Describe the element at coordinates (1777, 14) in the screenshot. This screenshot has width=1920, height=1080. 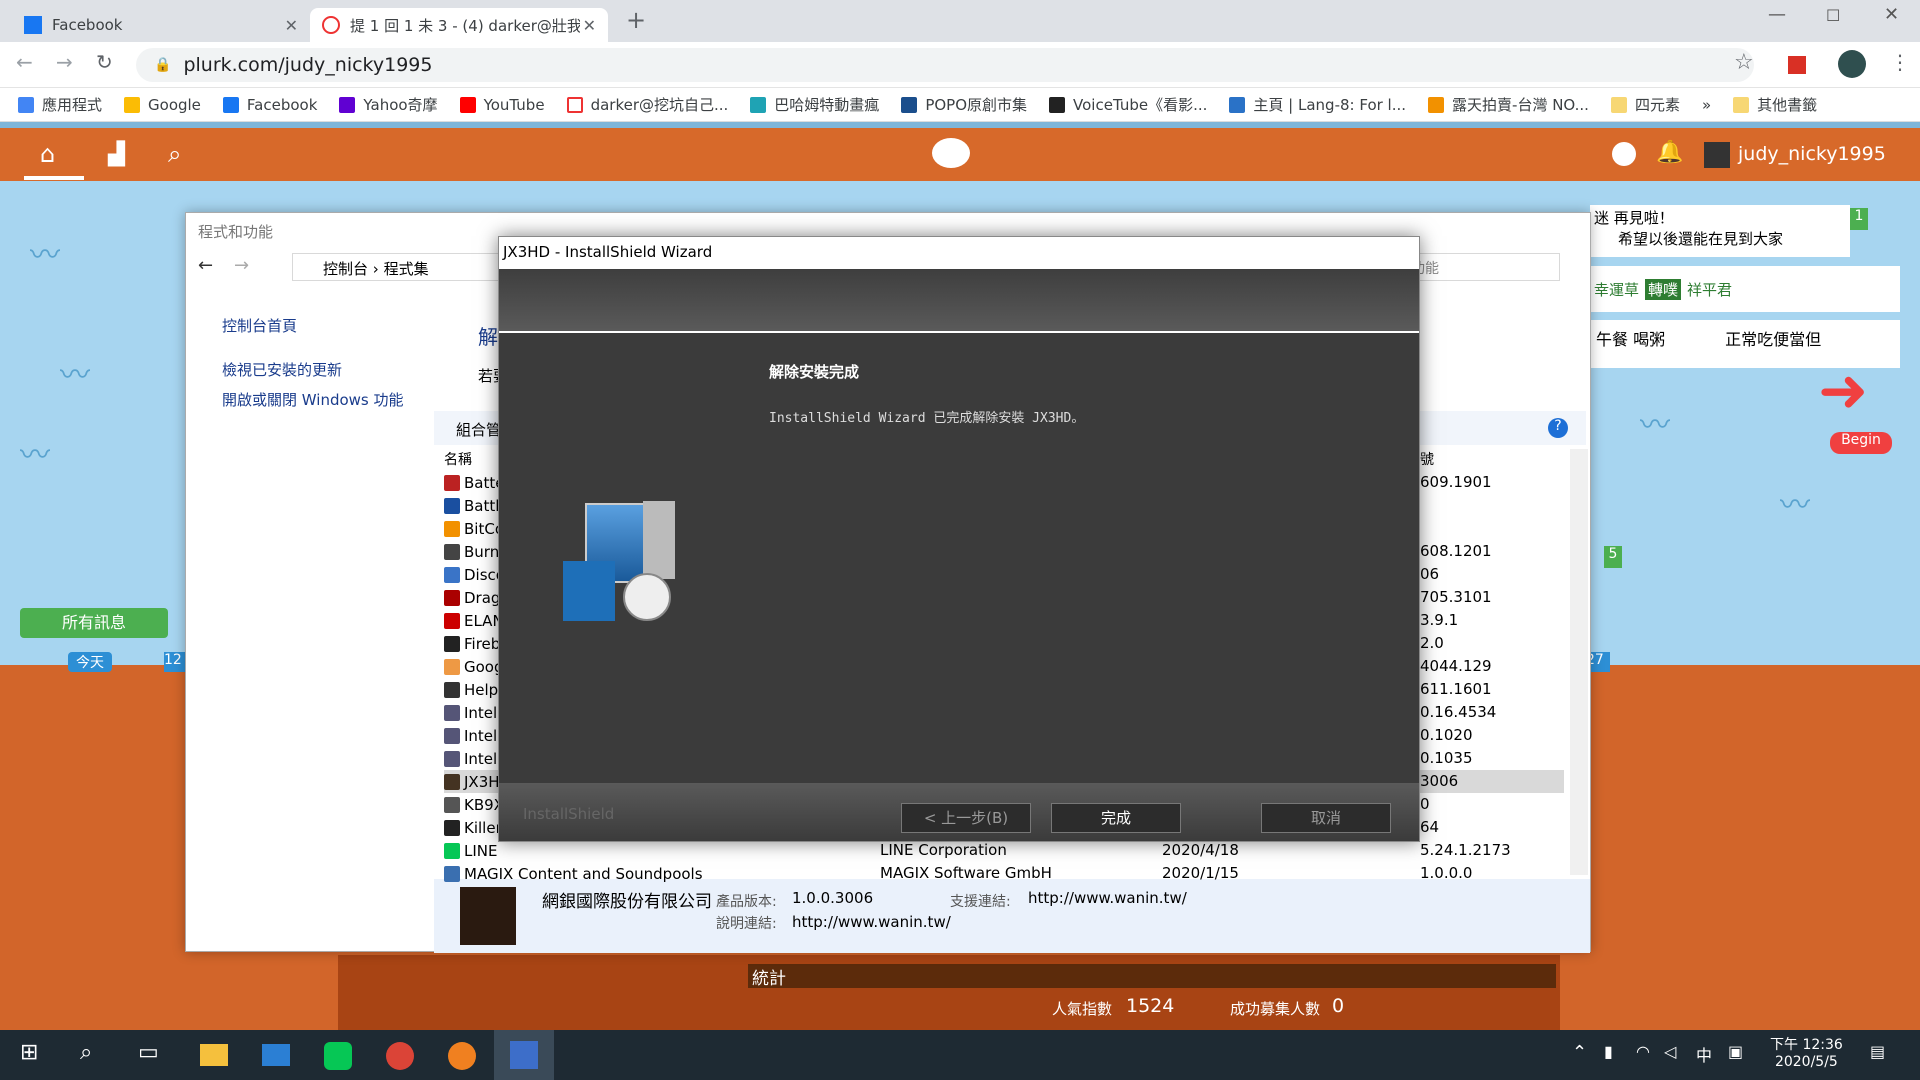
I see `minimize-button: —` at that location.